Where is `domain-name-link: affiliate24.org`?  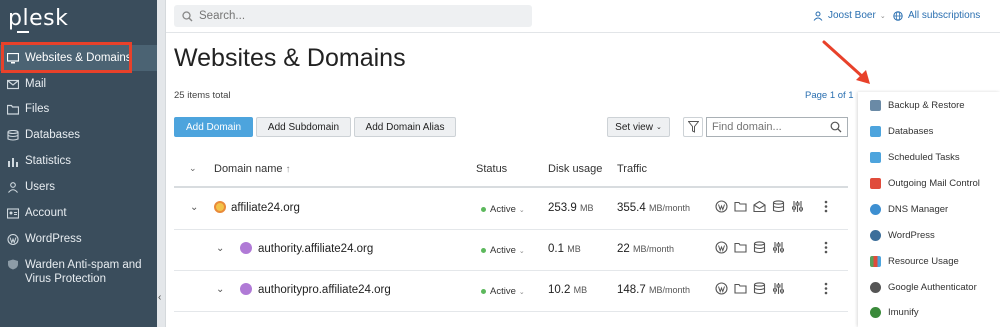 domain-name-link: affiliate24.org is located at coordinates (265, 208).